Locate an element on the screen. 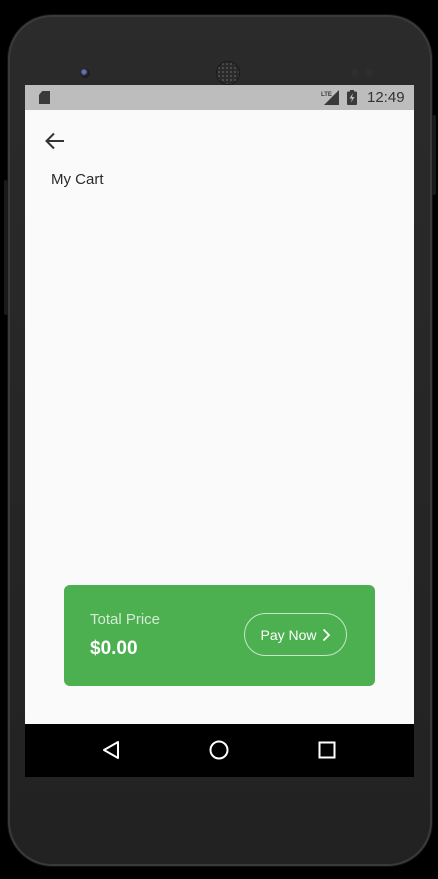  nav-home-button is located at coordinates (219, 750).